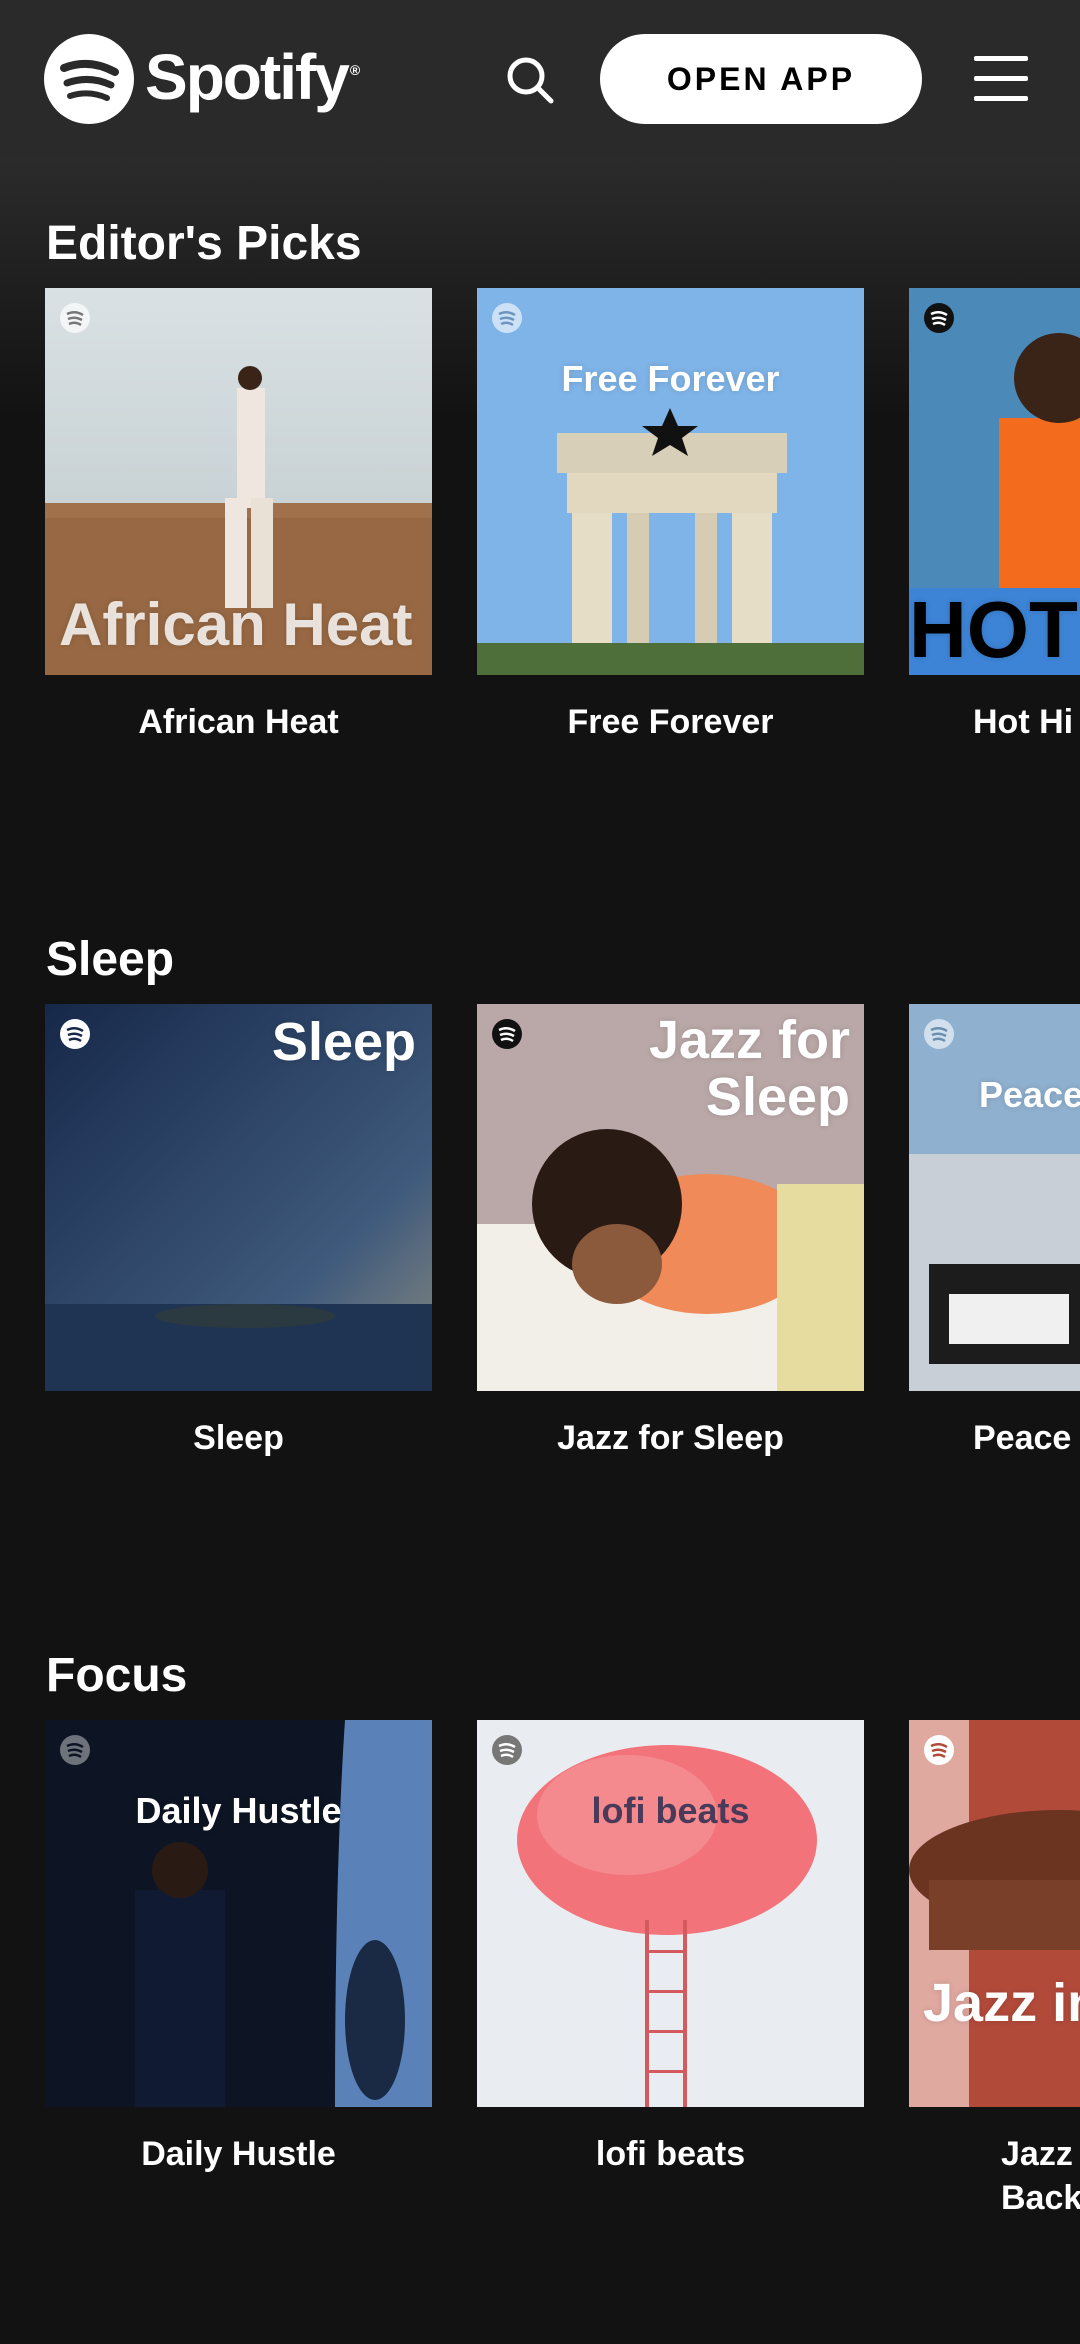 The image size is (1080, 2344). I want to click on playlist-cover: Jazz in Backg, so click(994, 1913).